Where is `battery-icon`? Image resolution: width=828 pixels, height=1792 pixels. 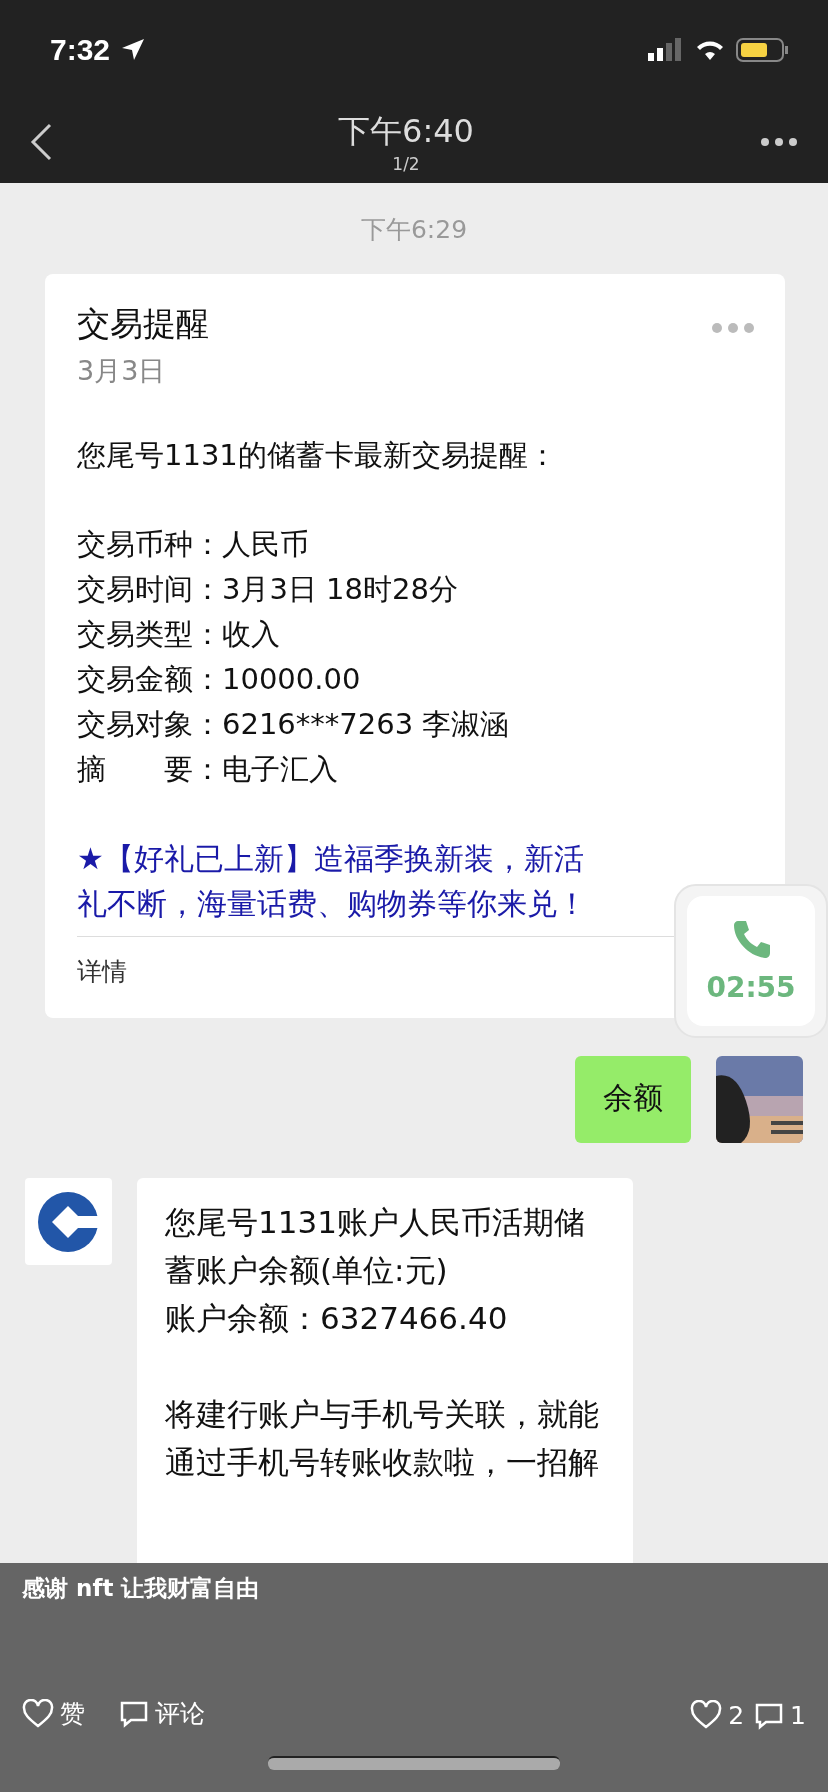
battery-icon is located at coordinates (762, 50).